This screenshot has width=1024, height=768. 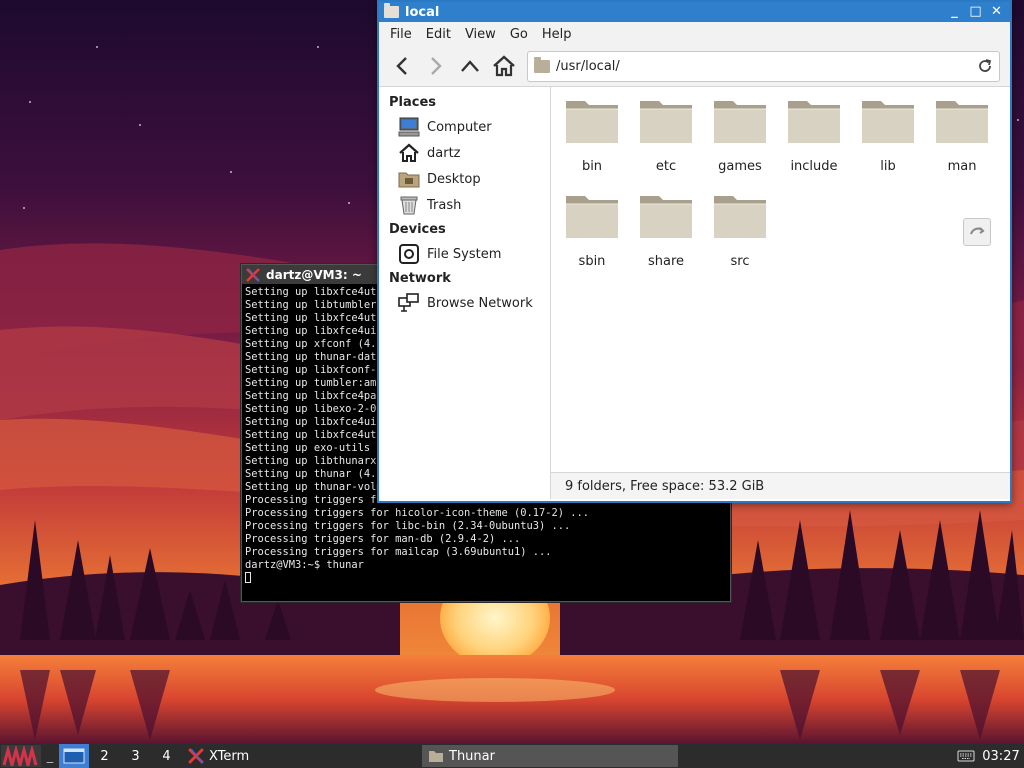 What do you see at coordinates (1001, 756) in the screenshot?
I see `clock: 03:27` at bounding box center [1001, 756].